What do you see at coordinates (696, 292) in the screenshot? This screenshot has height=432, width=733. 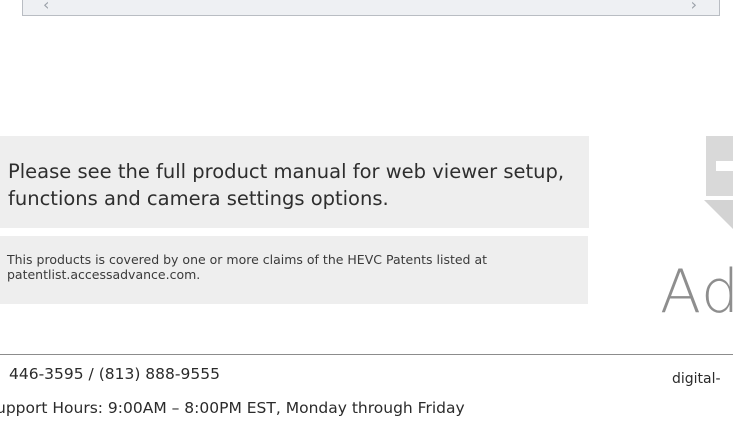 I see `logo-wordmark: Ad` at bounding box center [696, 292].